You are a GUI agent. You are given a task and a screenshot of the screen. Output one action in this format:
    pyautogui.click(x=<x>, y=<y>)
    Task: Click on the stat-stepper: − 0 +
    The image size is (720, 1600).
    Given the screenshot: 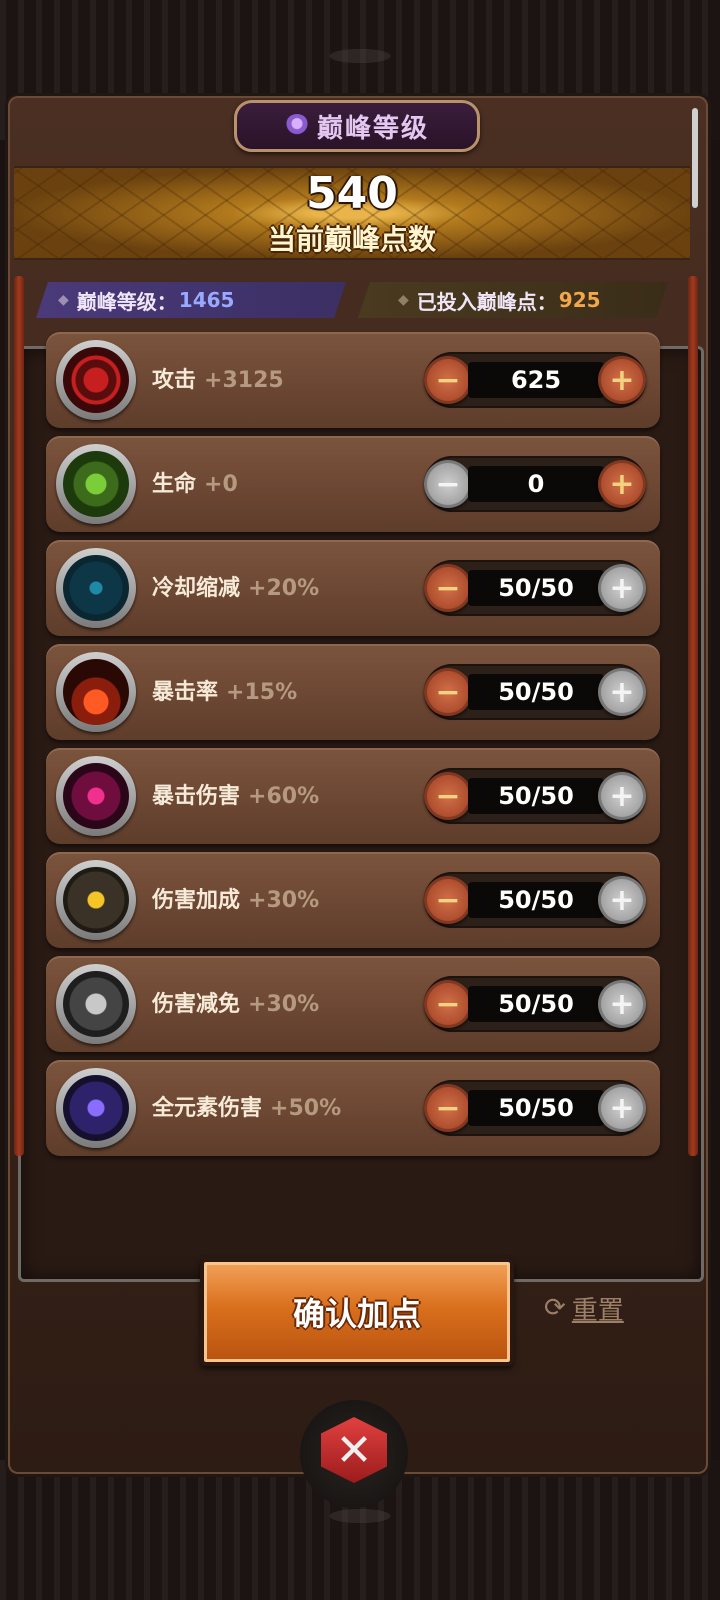 What is the action you would take?
    pyautogui.click(x=535, y=484)
    